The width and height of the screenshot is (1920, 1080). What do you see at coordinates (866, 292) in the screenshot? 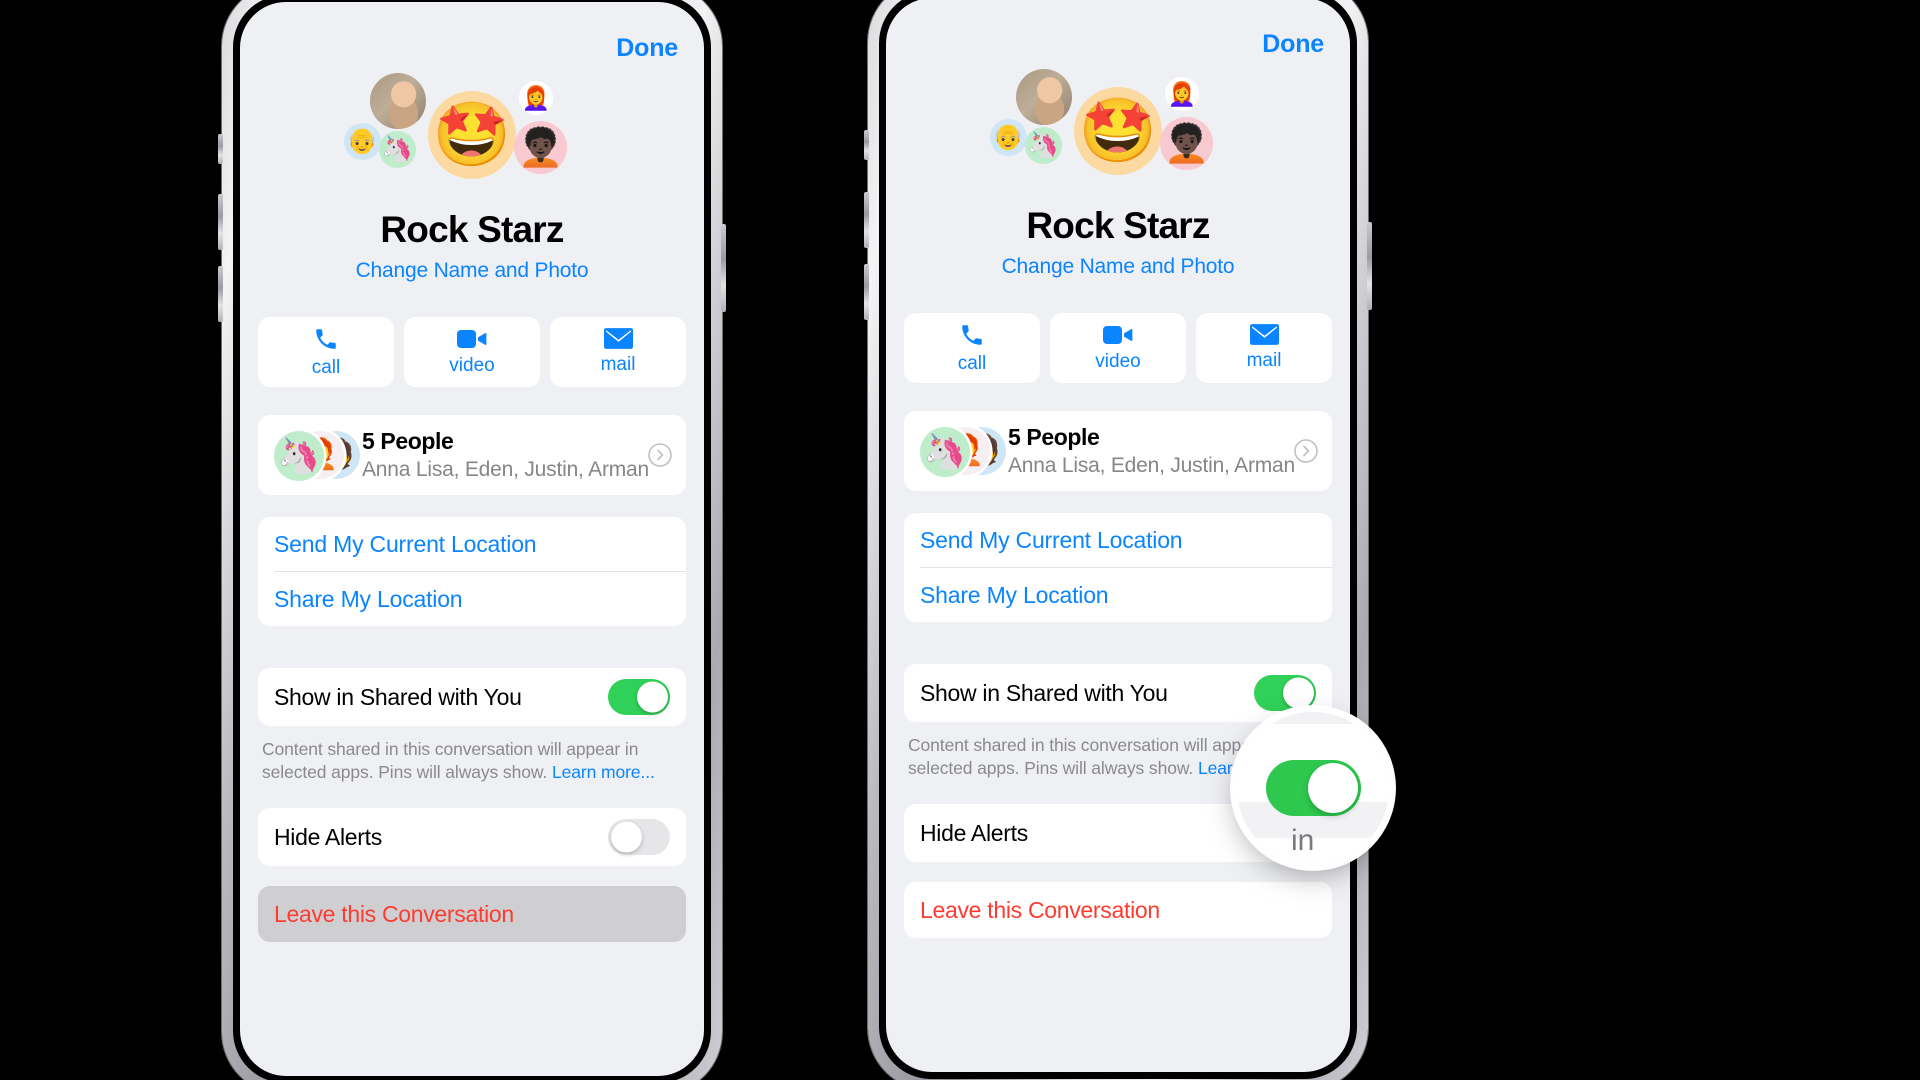
I see `phone-right-volume-down` at bounding box center [866, 292].